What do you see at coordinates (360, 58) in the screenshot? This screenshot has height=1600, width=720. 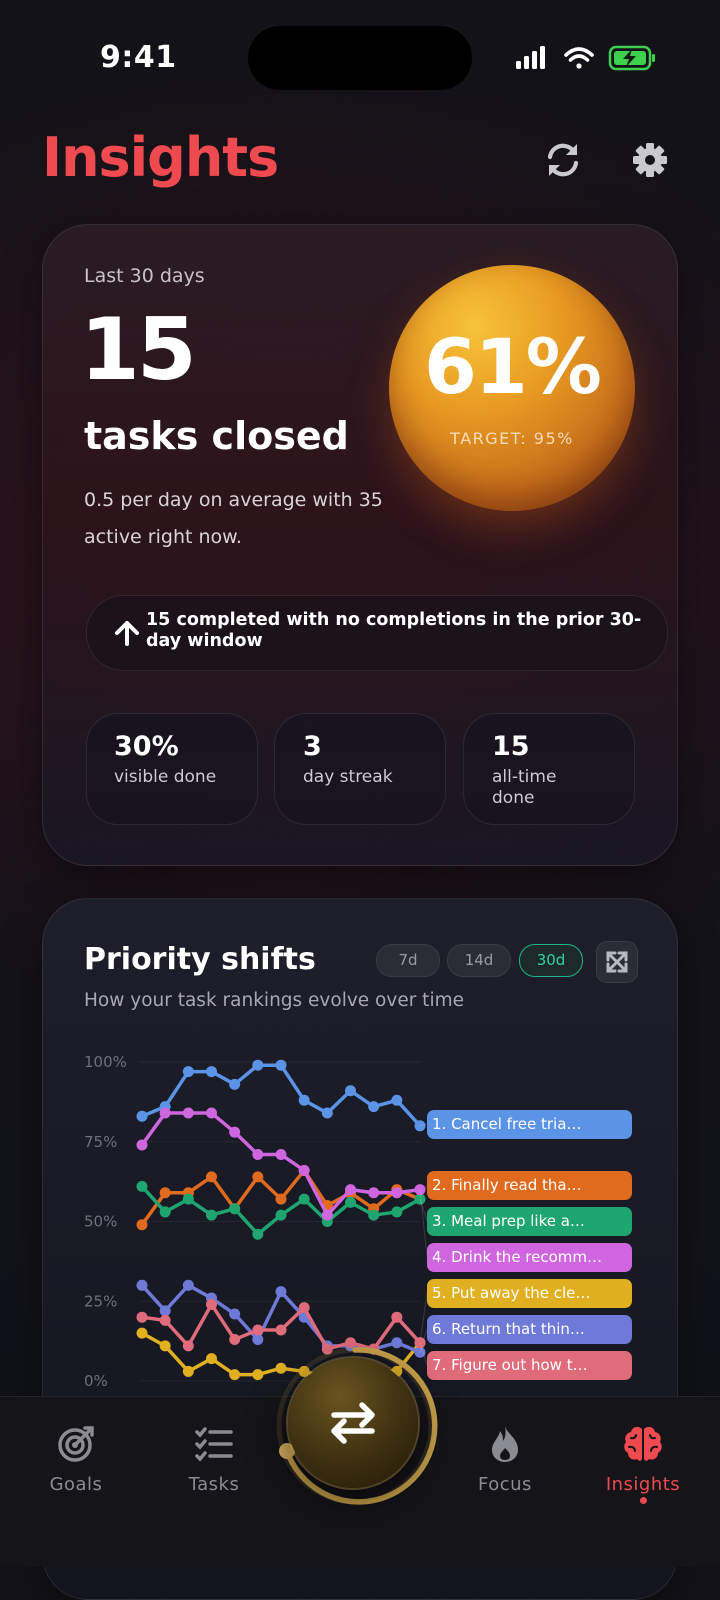 I see `dynamic-island` at bounding box center [360, 58].